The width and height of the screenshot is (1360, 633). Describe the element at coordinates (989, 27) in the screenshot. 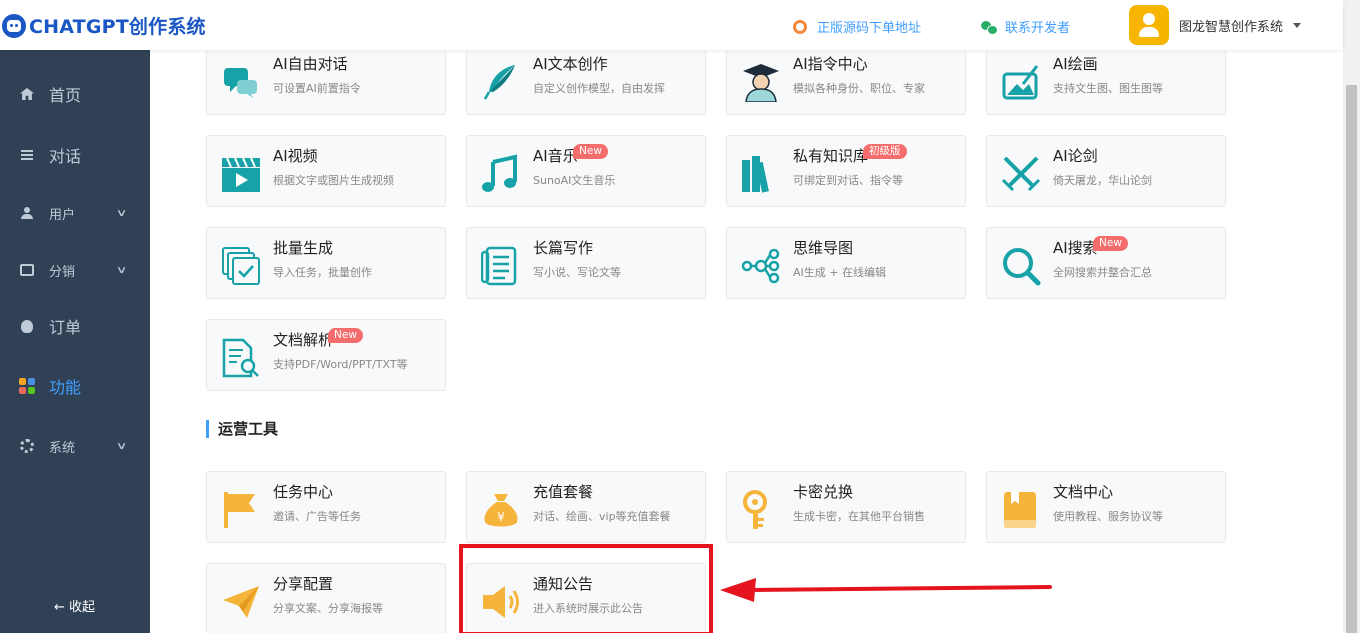

I see `wechat-icon` at that location.